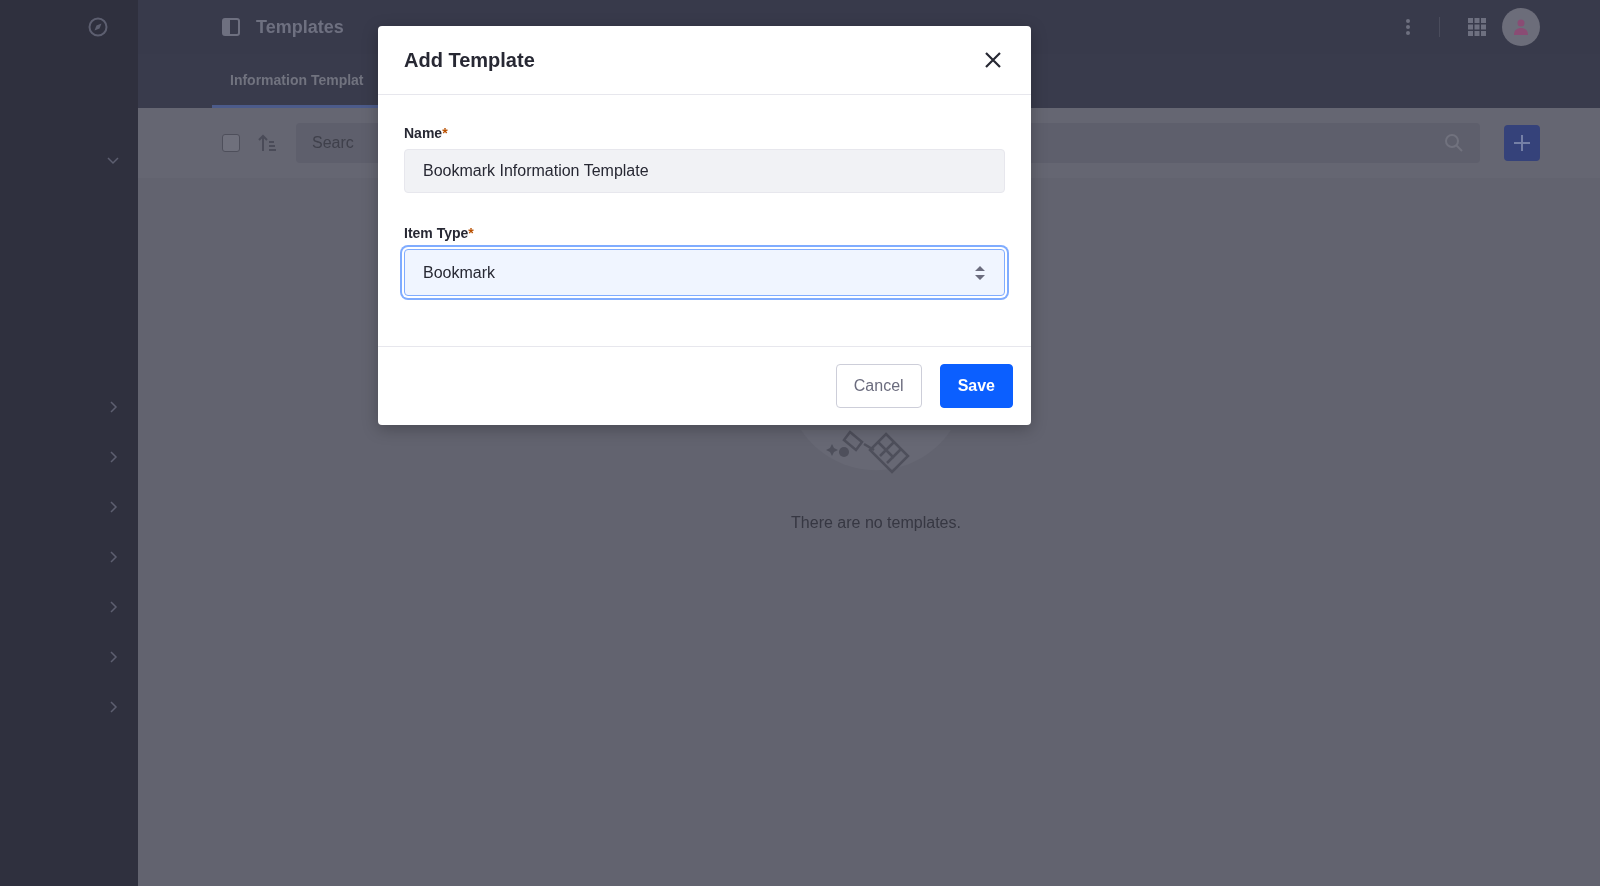 The image size is (1600, 886). Describe the element at coordinates (231, 27) in the screenshot. I see `sidebar-panel-icon` at that location.